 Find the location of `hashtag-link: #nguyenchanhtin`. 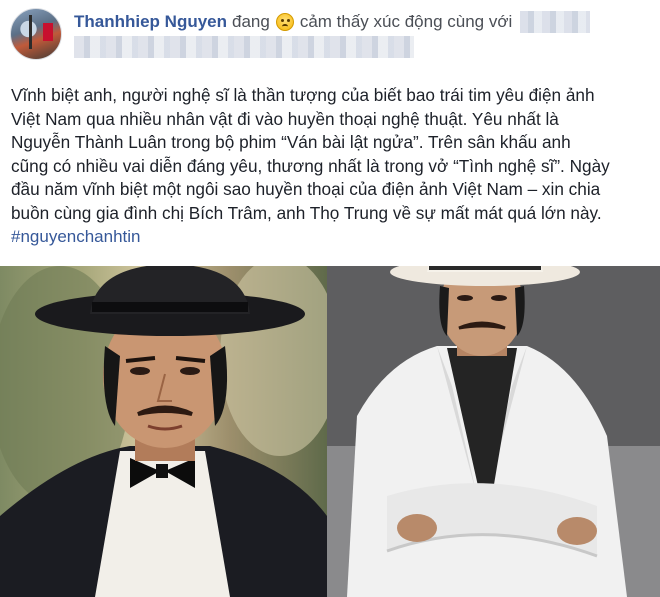

hashtag-link: #nguyenchanhtin is located at coordinates (76, 236).